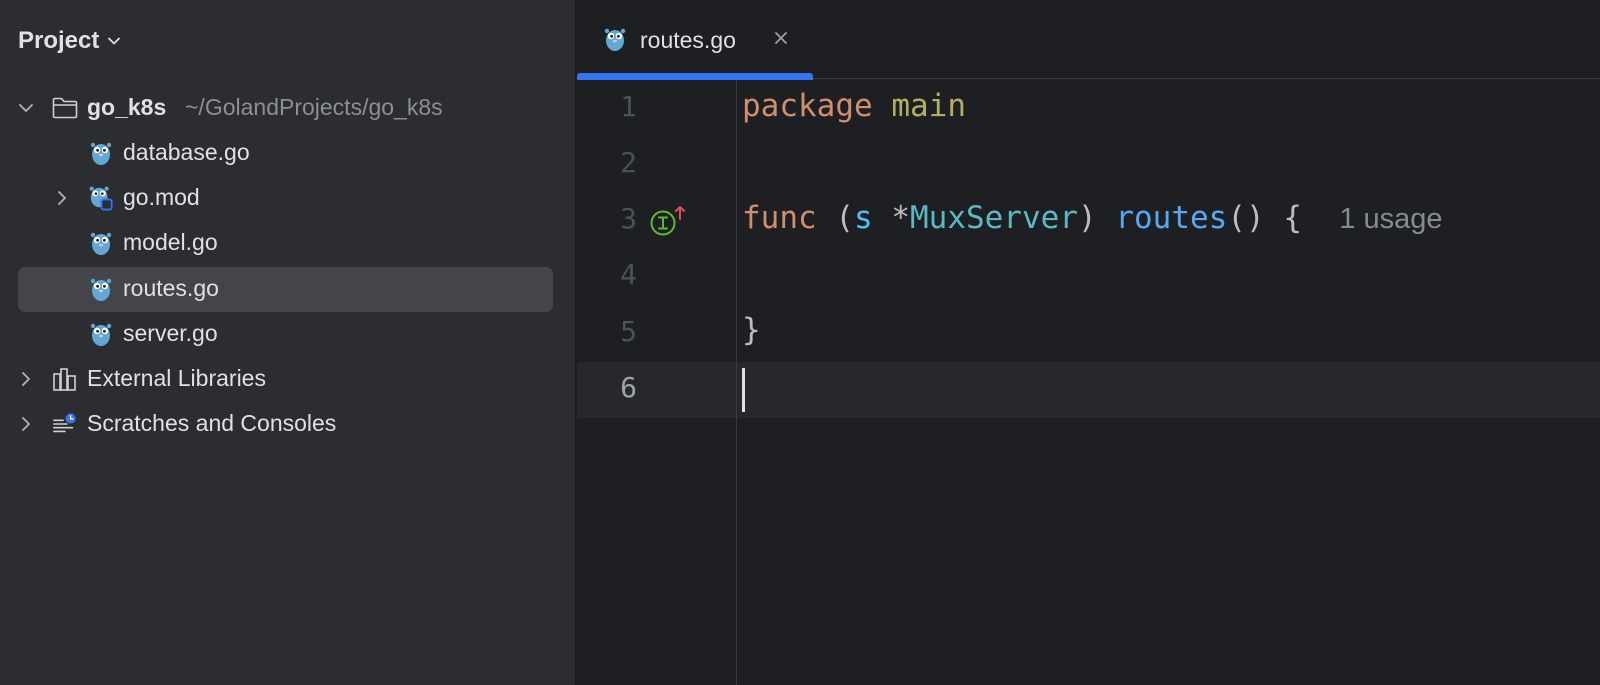 The height and width of the screenshot is (685, 1600). Describe the element at coordinates (657, 382) in the screenshot. I see `gutter: 1 2 3 4 5 6` at that location.